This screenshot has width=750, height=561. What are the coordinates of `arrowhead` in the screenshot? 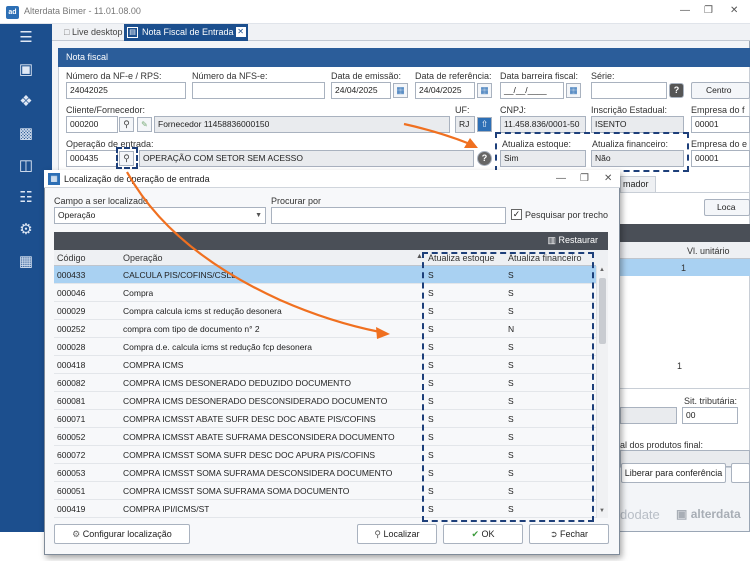 It's located at (383, 333).